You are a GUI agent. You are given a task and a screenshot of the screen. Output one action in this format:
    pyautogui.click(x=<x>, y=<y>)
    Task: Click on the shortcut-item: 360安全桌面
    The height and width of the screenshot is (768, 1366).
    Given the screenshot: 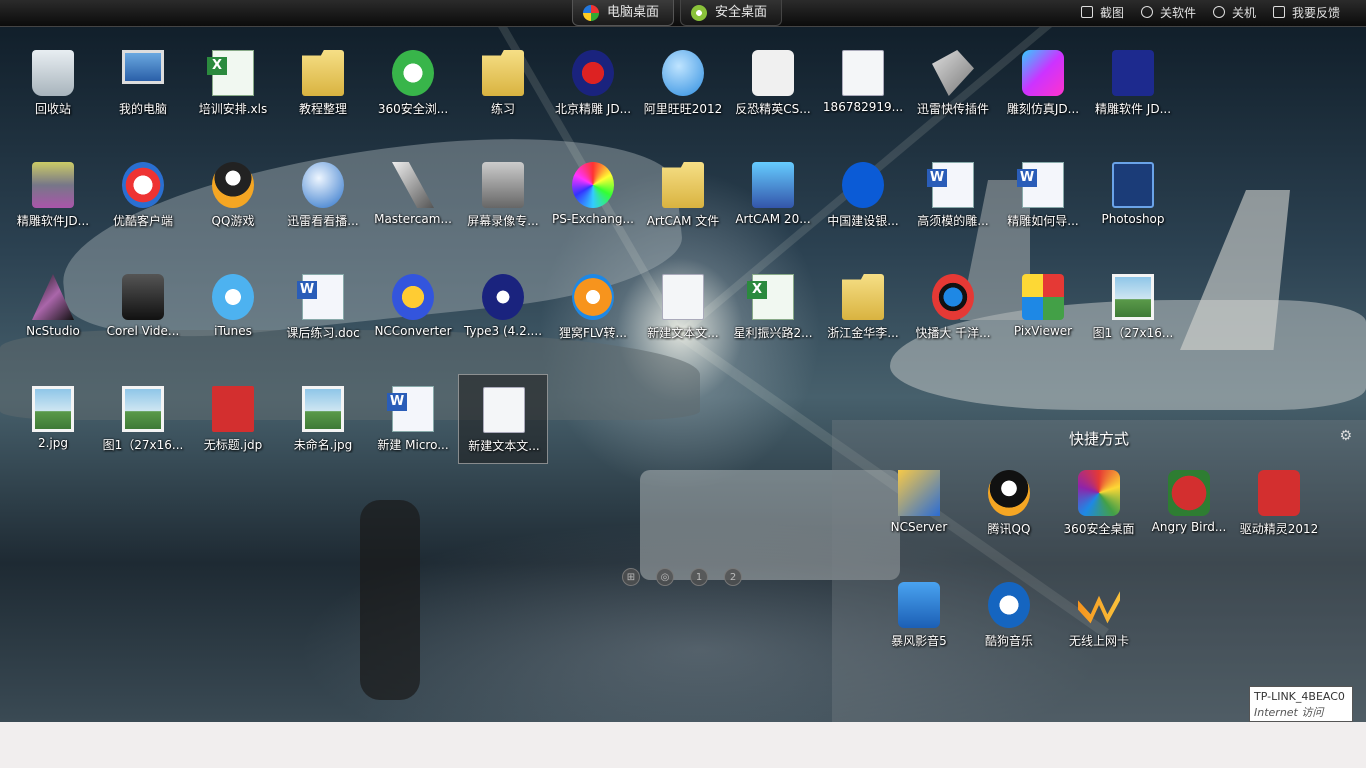 What is the action you would take?
    pyautogui.click(x=1099, y=503)
    